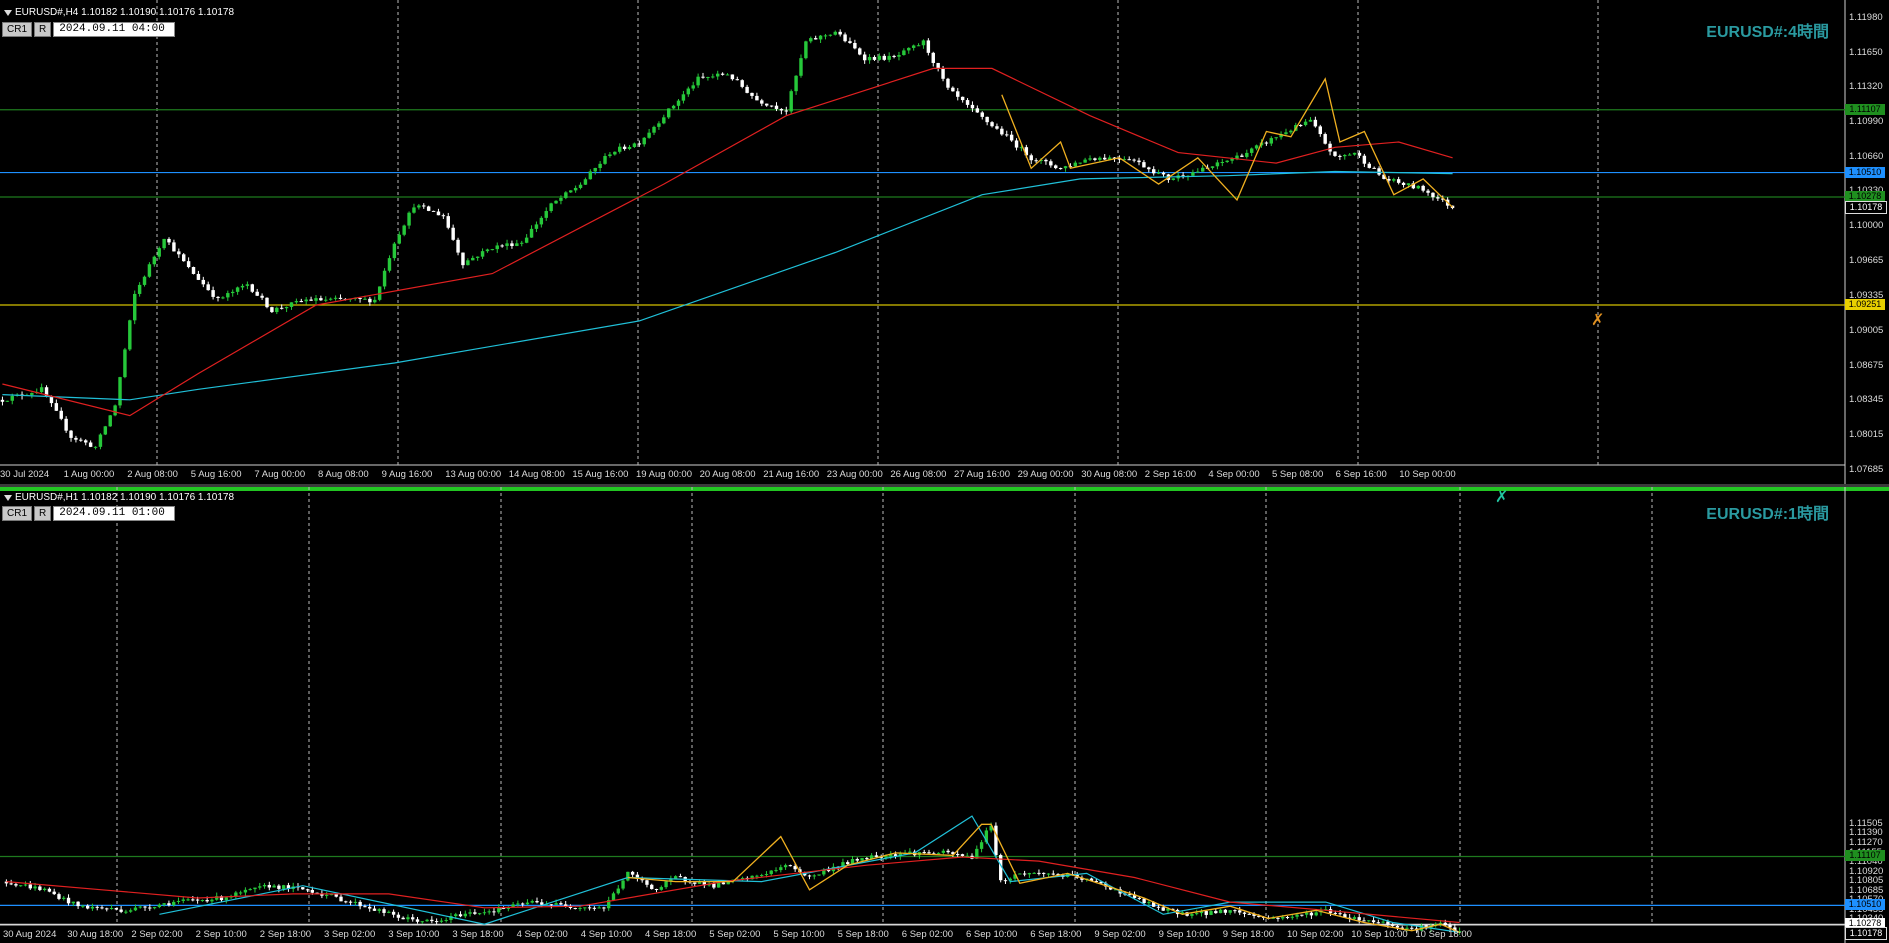 The image size is (1889, 943). Describe the element at coordinates (863, 934) in the screenshot. I see `time-tick-label: 5 Sep 18:00` at that location.